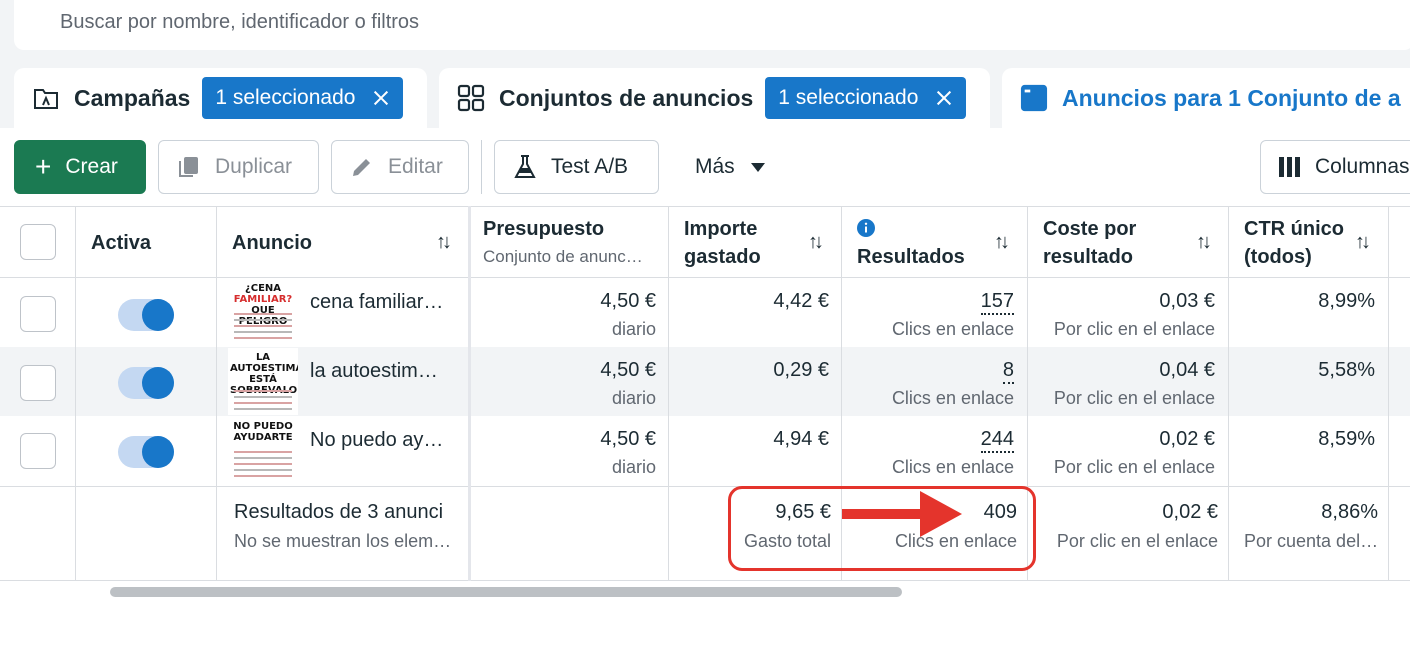 This screenshot has height=662, width=1410. What do you see at coordinates (38, 242) in the screenshot?
I see `select-all-checkbox` at bounding box center [38, 242].